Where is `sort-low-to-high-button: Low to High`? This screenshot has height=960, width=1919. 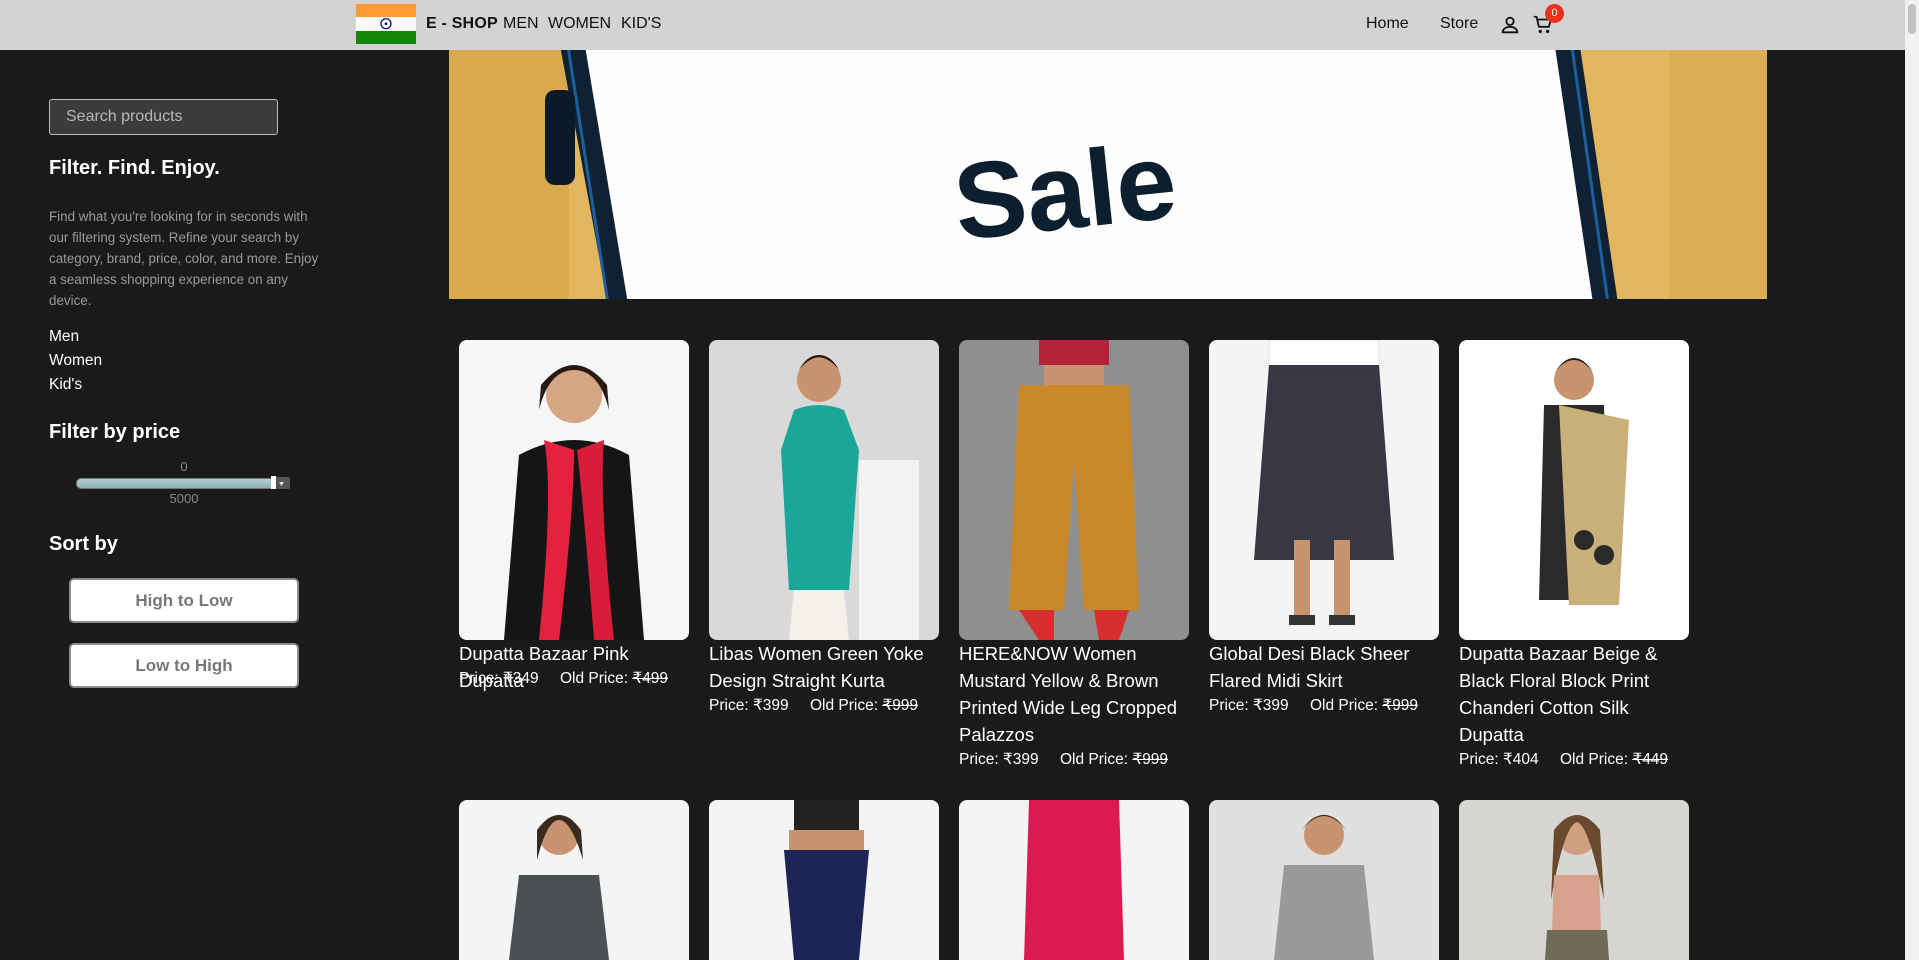 sort-low-to-high-button: Low to High is located at coordinates (184, 665).